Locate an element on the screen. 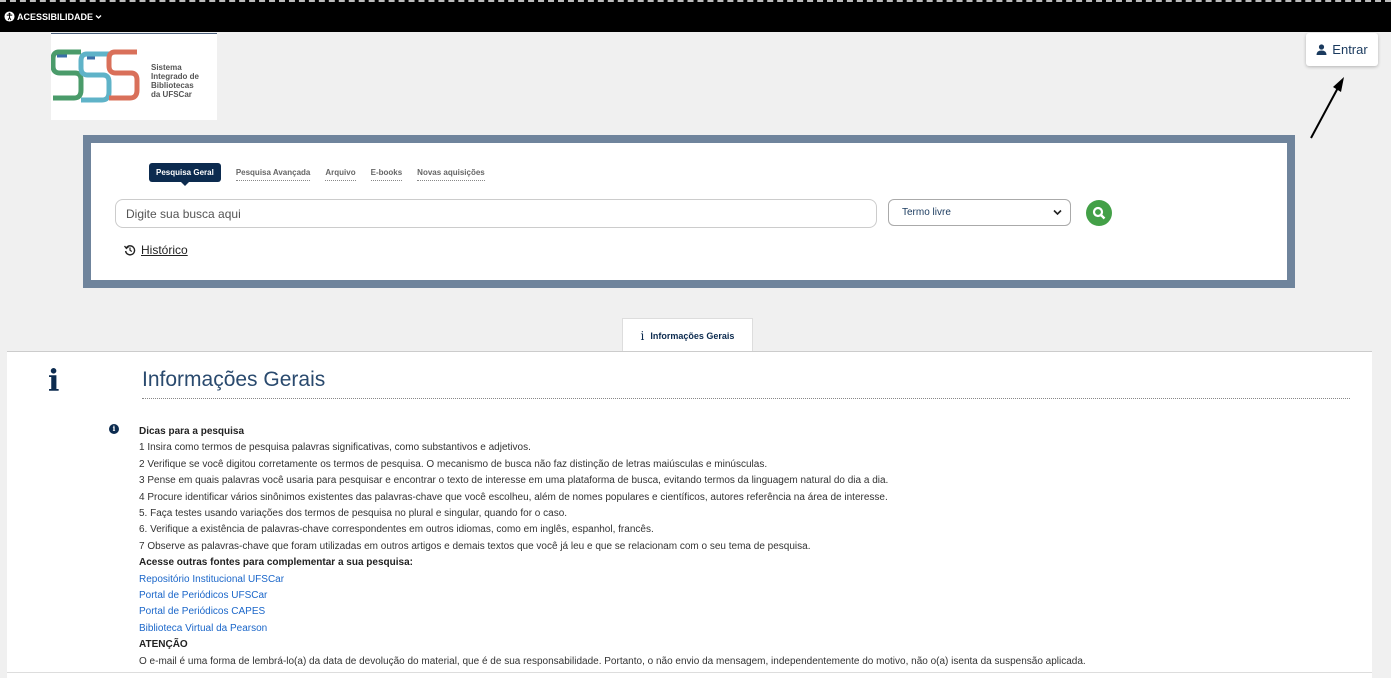 This screenshot has width=1391, height=678. accessibility-icon is located at coordinates (9, 16).